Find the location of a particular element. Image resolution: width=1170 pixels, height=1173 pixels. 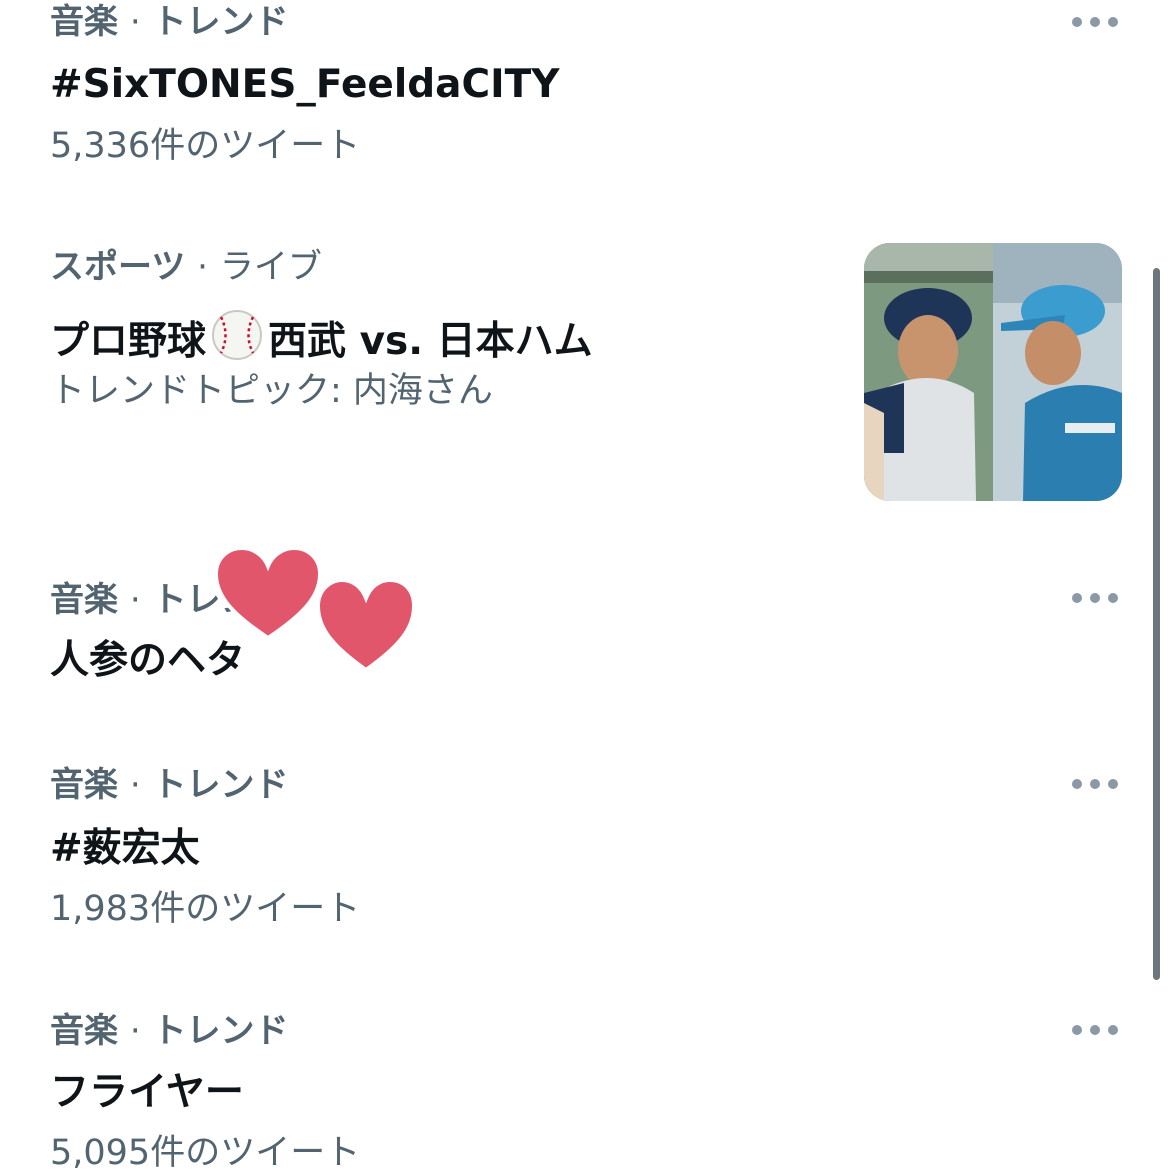

scrollbar is located at coordinates (1156, 624).